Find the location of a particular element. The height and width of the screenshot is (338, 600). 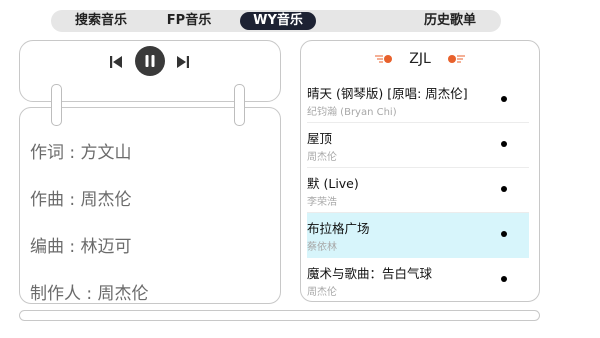

pause-icon is located at coordinates (147, 61).